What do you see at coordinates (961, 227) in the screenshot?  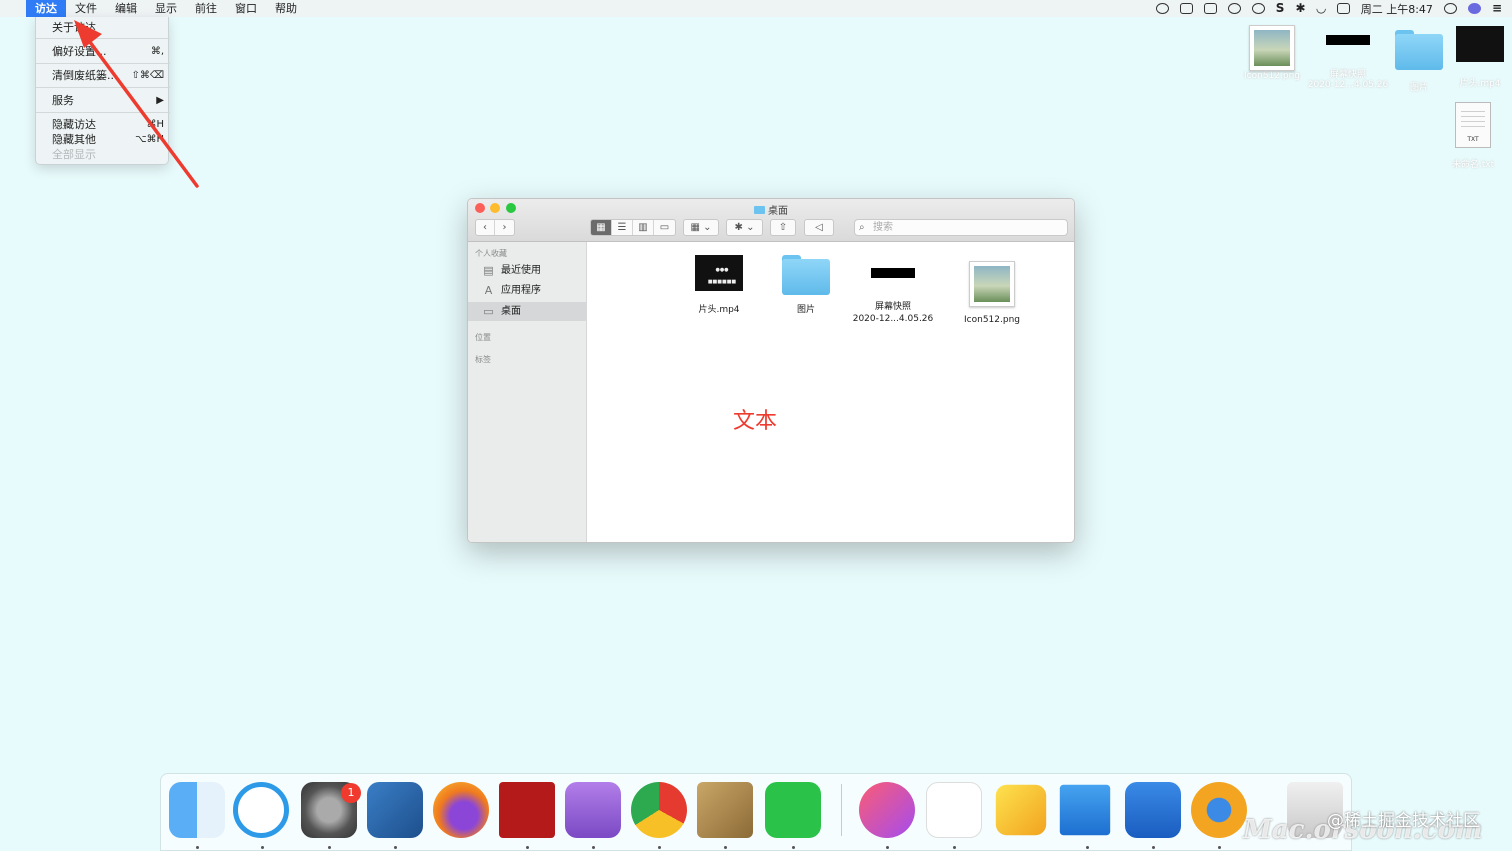 I see `search-field: ⌕ 搜索` at bounding box center [961, 227].